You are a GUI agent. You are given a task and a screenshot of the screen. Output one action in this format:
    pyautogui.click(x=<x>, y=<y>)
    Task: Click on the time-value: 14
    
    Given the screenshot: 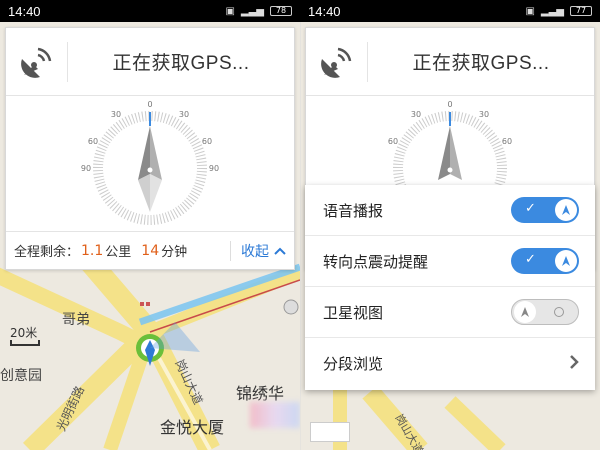 What is the action you would take?
    pyautogui.click(x=150, y=250)
    